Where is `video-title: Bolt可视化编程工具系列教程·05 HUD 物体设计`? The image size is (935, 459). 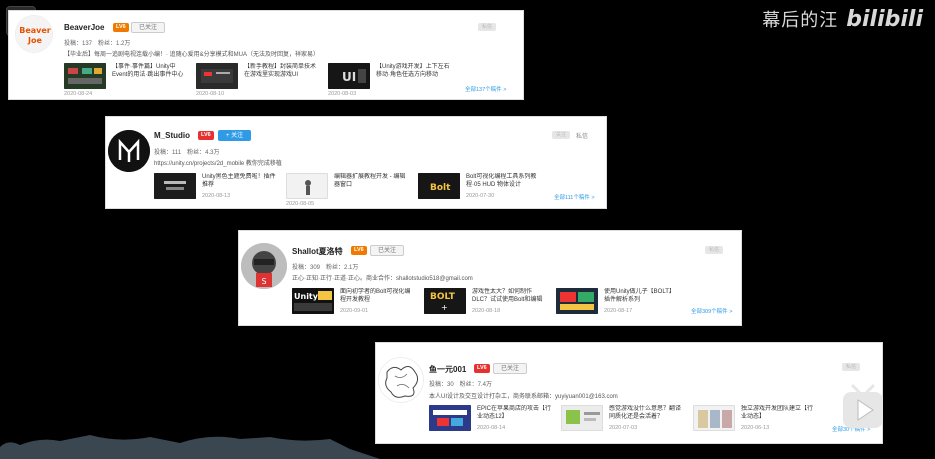 video-title: Bolt可视化编程工具系列教程·05 HUD 物体设计 is located at coordinates (503, 181).